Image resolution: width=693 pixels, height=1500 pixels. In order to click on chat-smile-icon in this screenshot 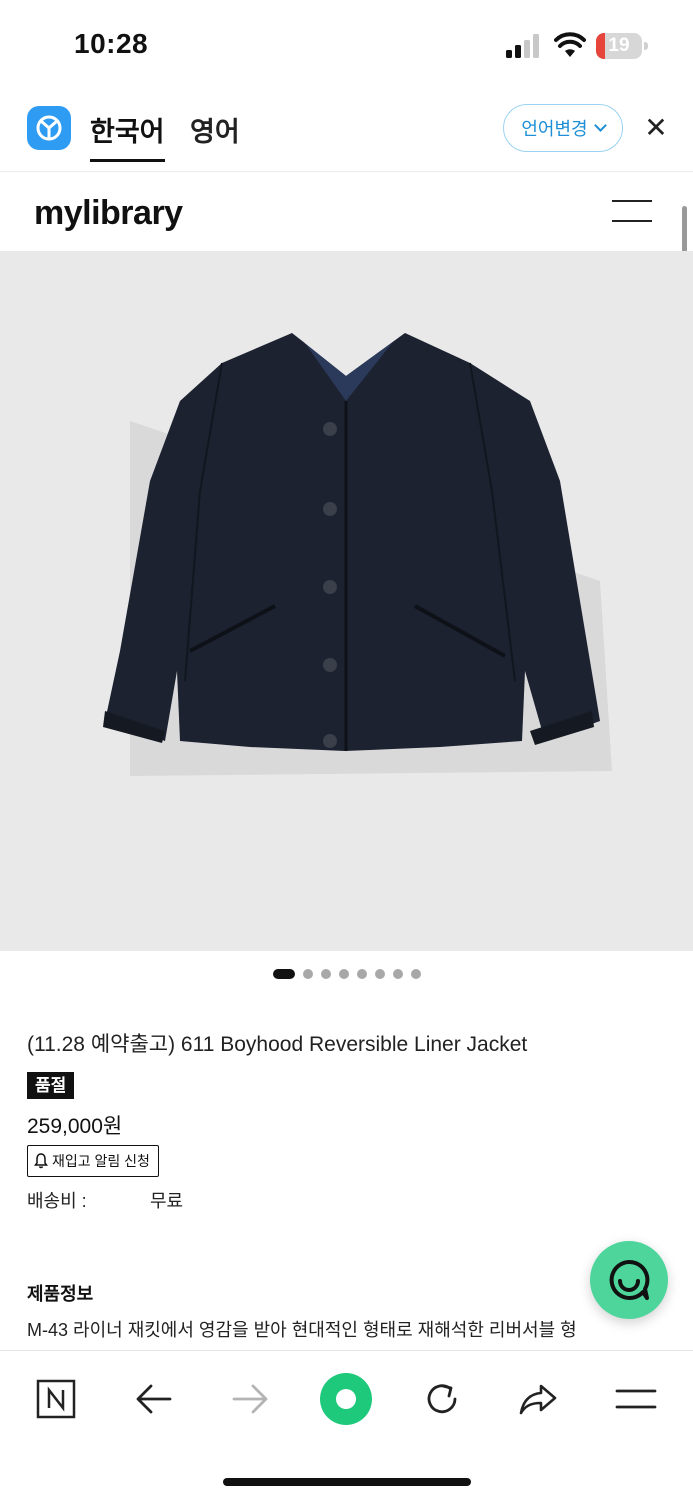, I will do `click(629, 1279)`.